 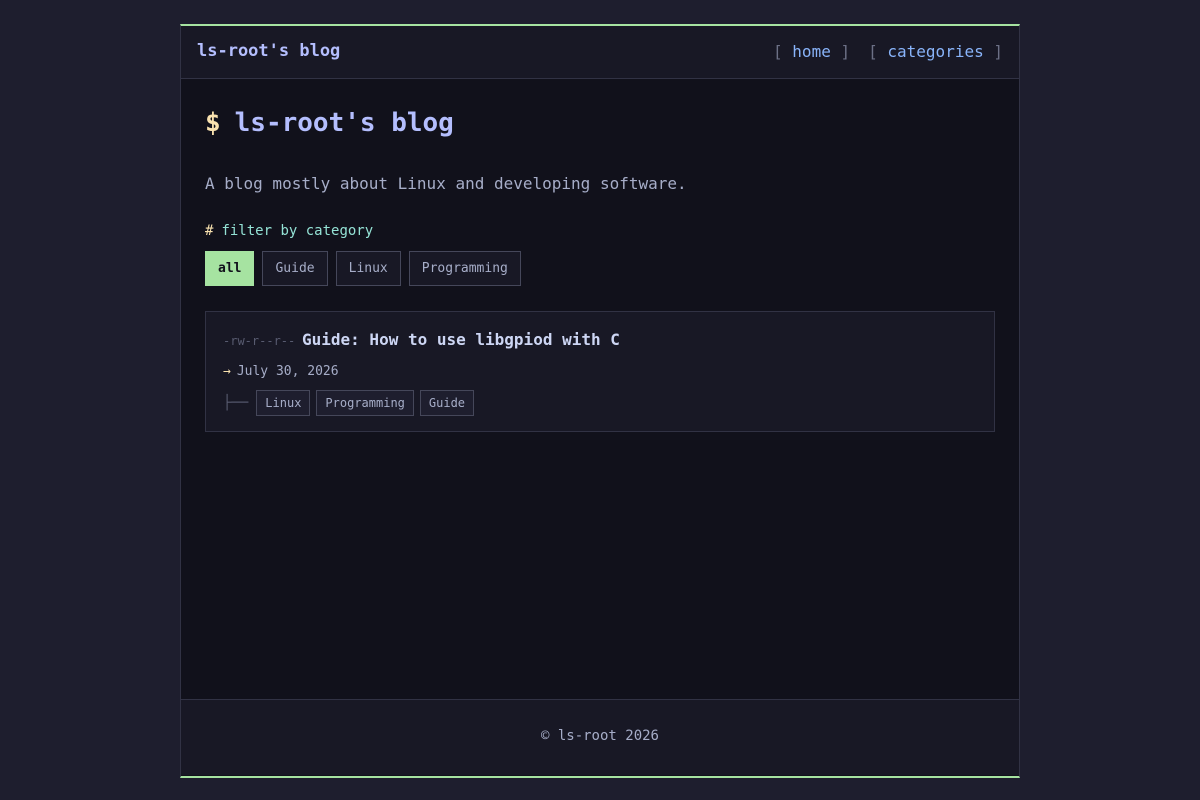 I want to click on filter-button-all: all, so click(x=230, y=268).